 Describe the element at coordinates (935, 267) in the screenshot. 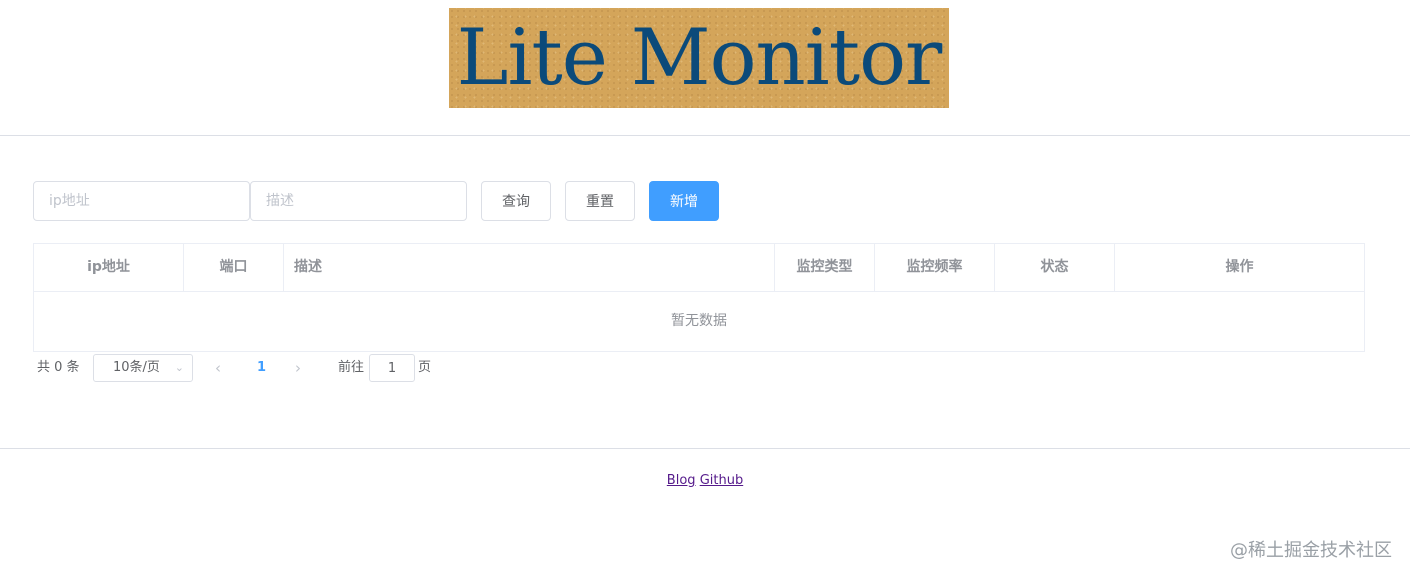

I see `column-header-monitor-frequency: 监控频率` at that location.